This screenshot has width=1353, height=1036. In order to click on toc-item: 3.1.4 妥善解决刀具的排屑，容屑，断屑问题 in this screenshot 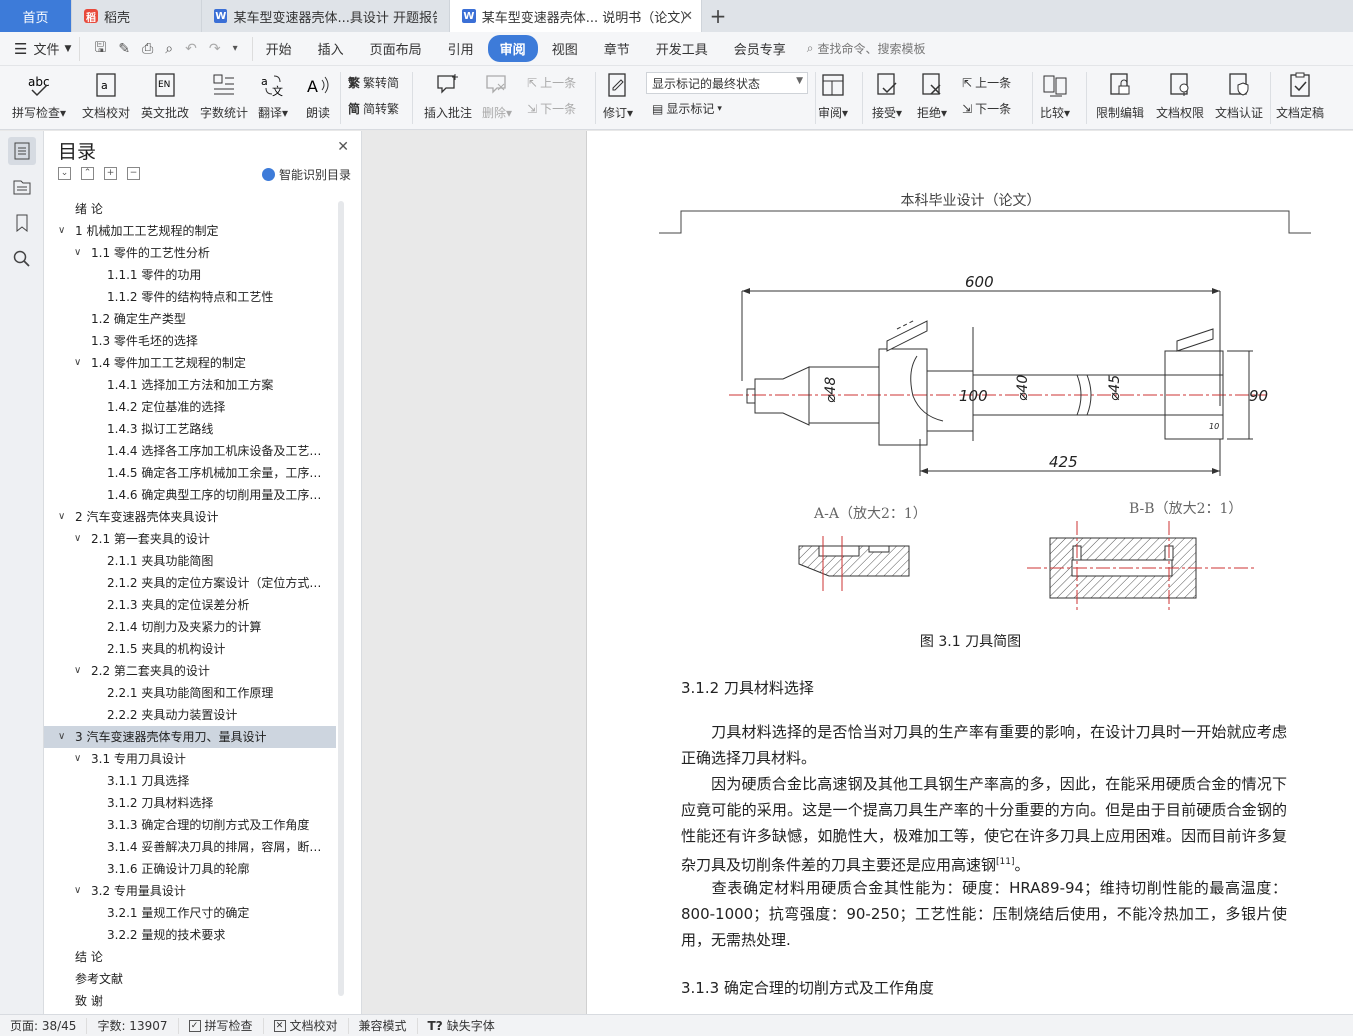, I will do `click(190, 847)`.